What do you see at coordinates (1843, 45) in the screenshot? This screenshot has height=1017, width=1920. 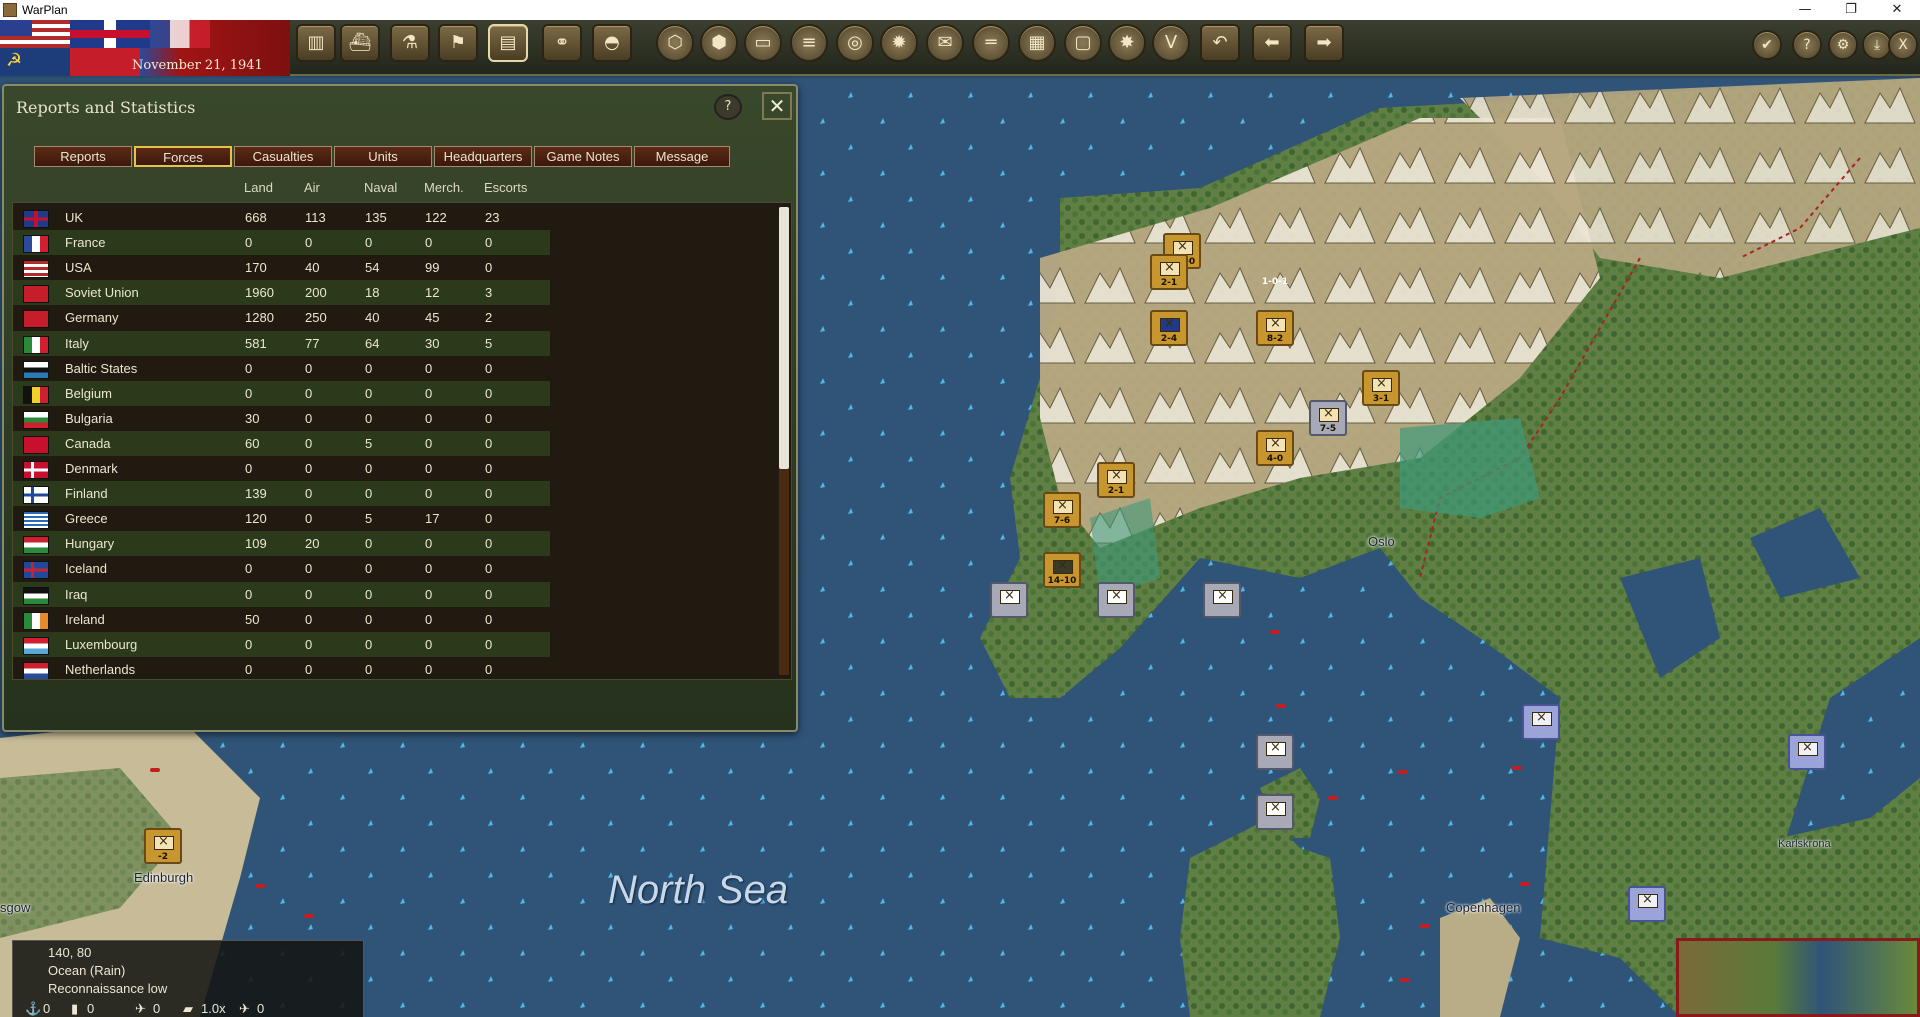 I see `settings-button: ⚙` at bounding box center [1843, 45].